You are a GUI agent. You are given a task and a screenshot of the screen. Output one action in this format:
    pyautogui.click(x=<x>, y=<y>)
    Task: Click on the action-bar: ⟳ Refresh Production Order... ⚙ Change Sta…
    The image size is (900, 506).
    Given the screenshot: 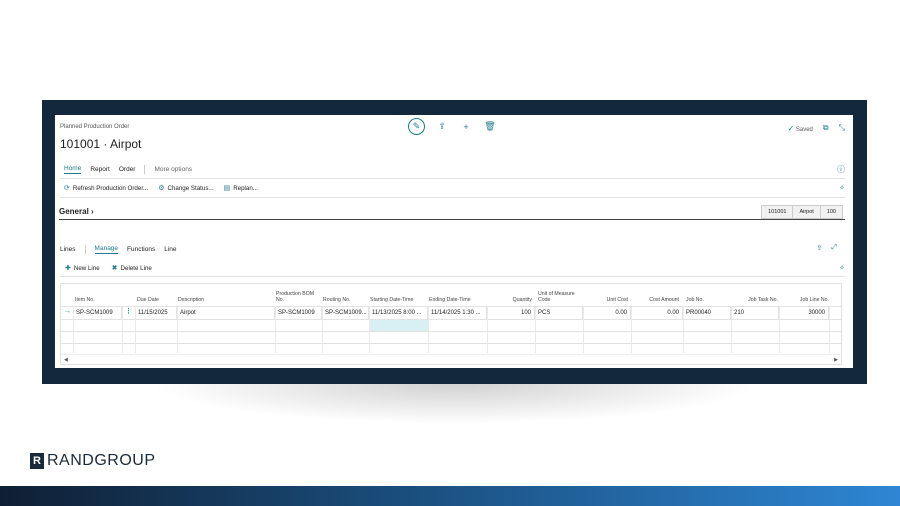 What is the action you would take?
    pyautogui.click(x=452, y=188)
    